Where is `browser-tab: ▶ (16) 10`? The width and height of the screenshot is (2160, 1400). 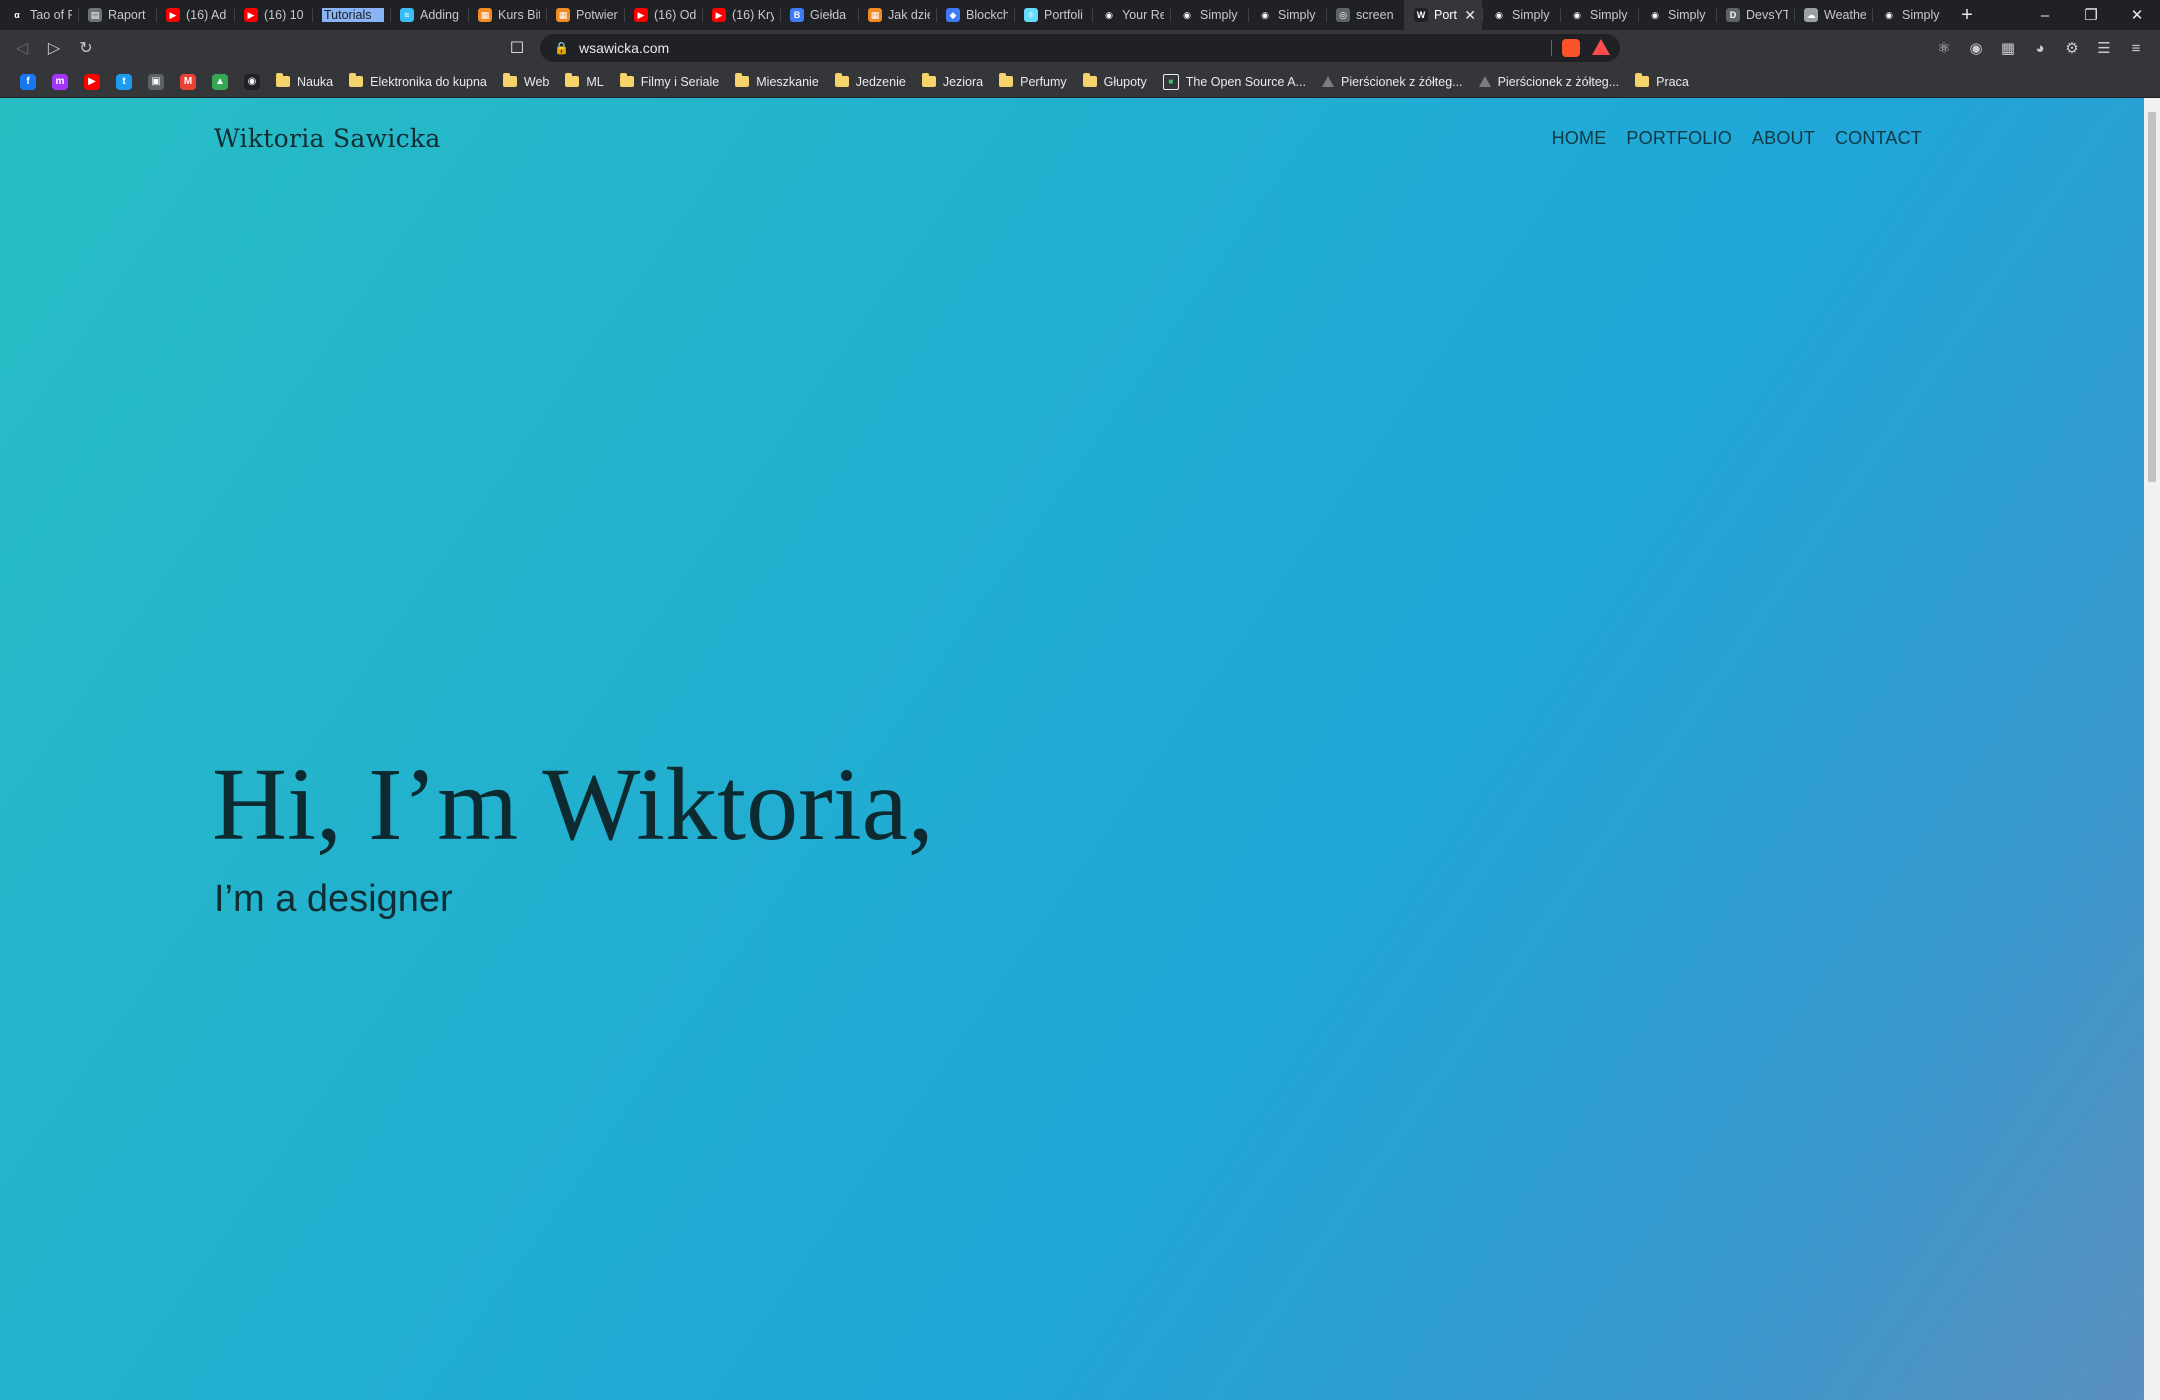
browser-tab: ▶ (16) 10 is located at coordinates (273, 15).